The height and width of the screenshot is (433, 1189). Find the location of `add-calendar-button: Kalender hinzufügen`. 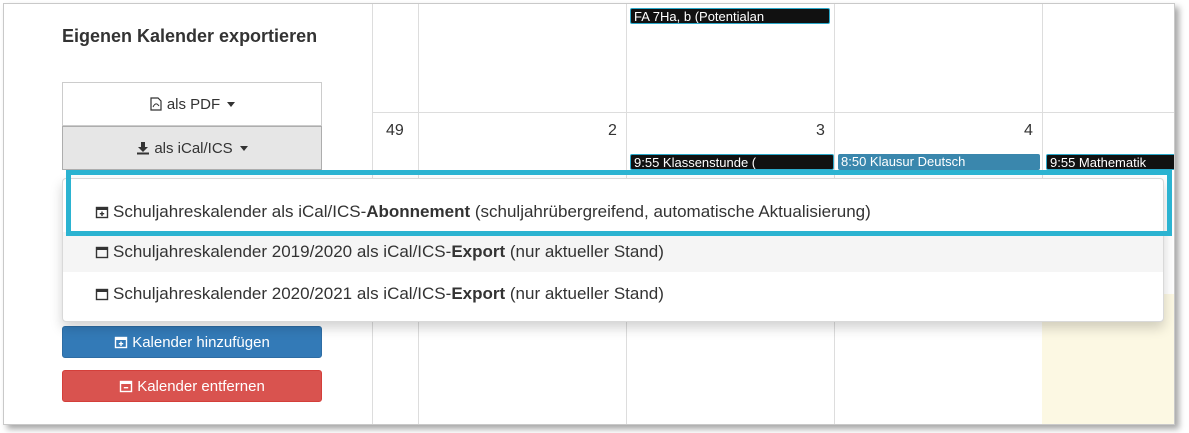

add-calendar-button: Kalender hinzufügen is located at coordinates (192, 342).